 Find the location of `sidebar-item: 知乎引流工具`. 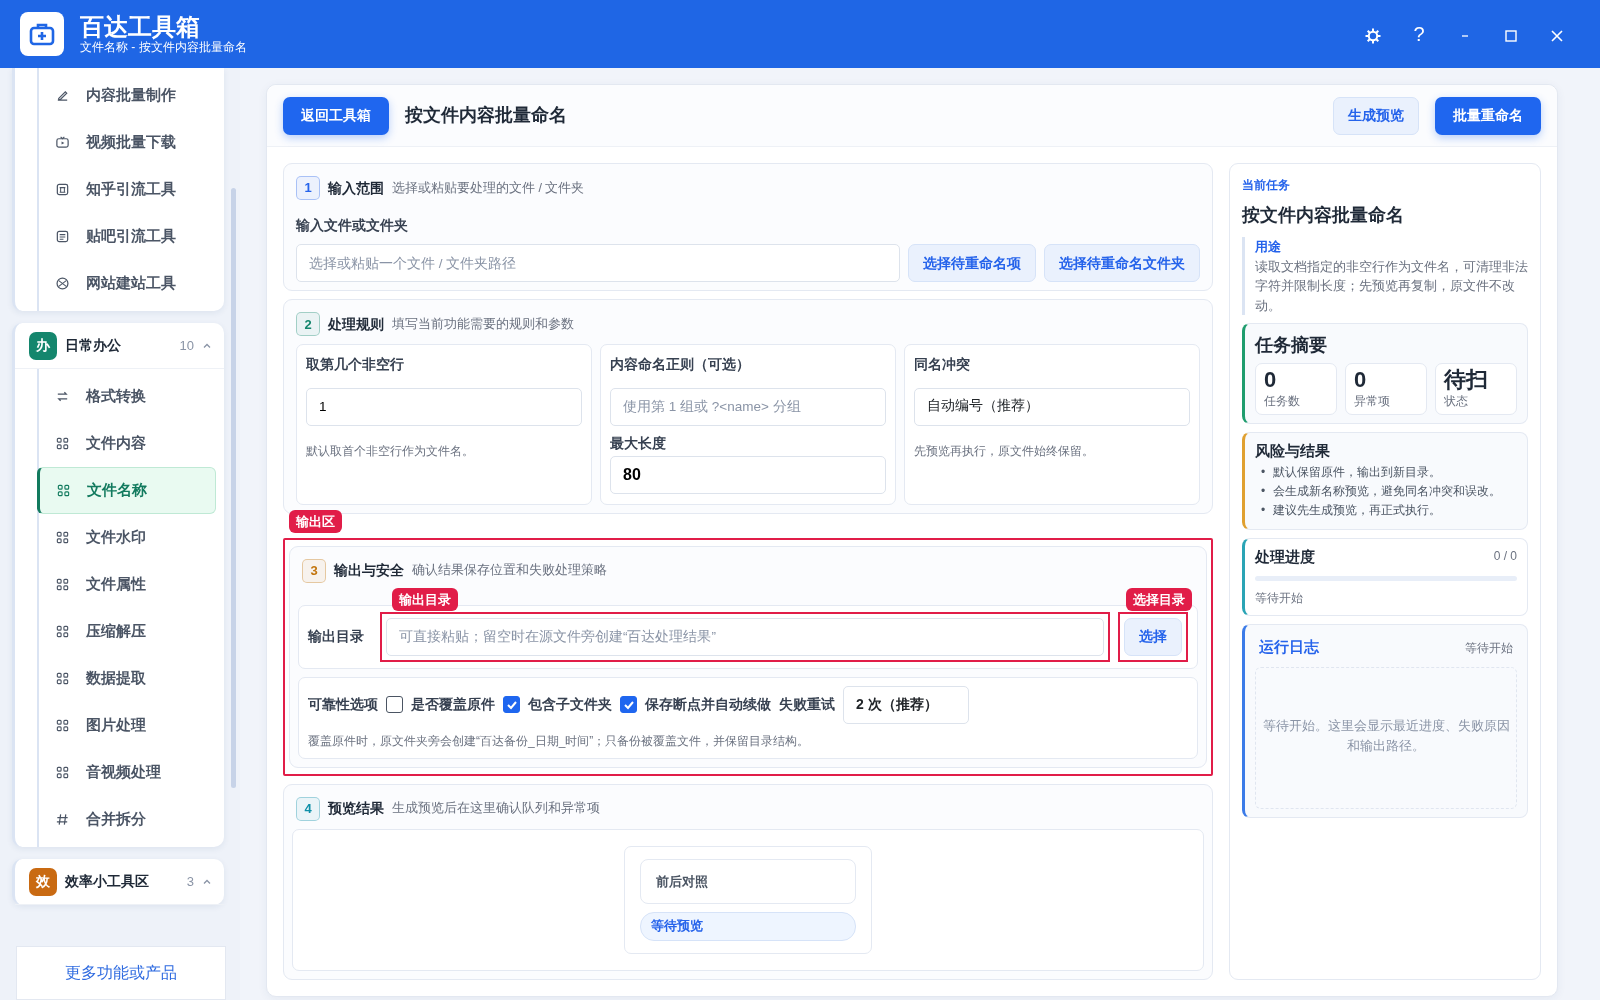

sidebar-item: 知乎引流工具 is located at coordinates (131, 189).